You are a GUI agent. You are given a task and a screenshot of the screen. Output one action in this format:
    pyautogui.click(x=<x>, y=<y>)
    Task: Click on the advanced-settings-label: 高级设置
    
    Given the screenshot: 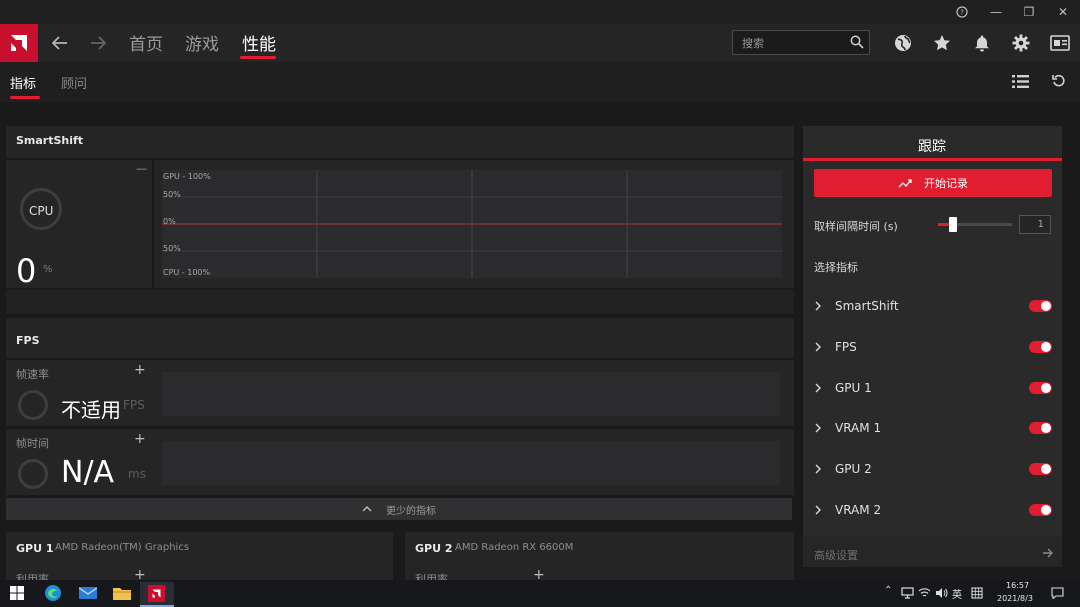 What is the action you would take?
    pyautogui.click(x=836, y=555)
    